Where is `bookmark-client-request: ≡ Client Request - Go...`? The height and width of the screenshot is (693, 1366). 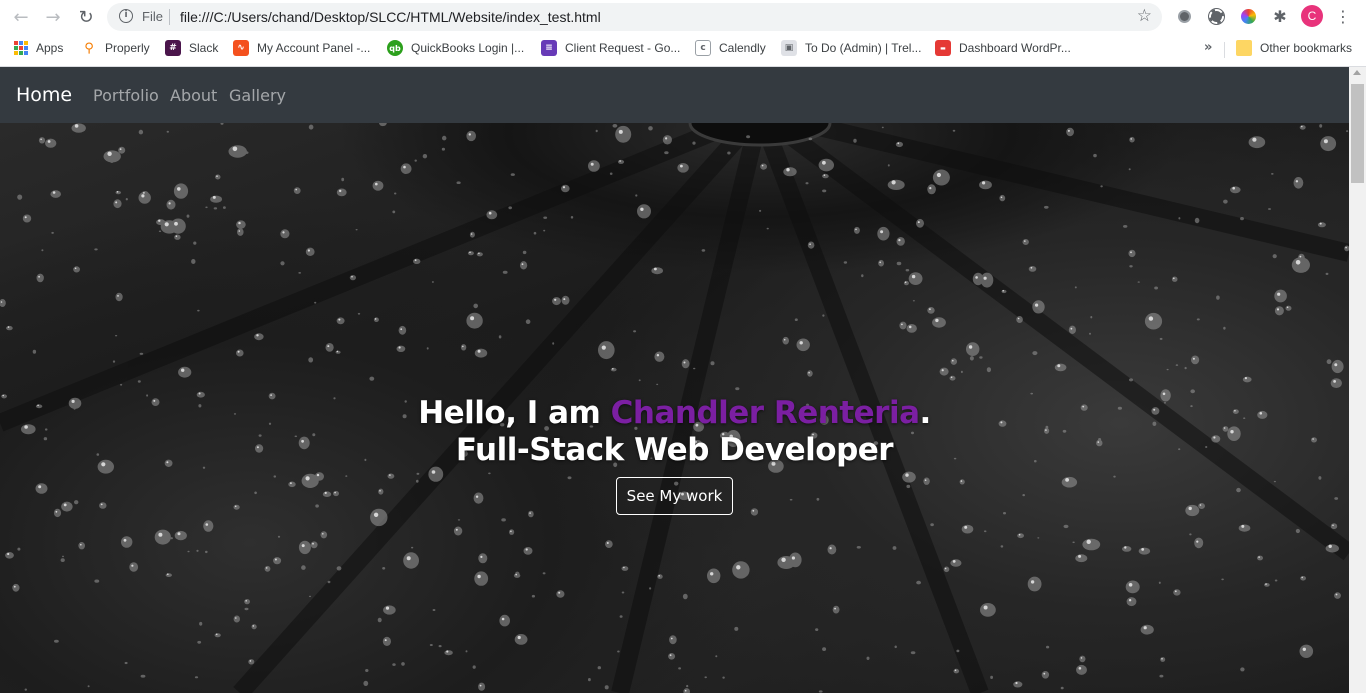
bookmark-client-request: ≡ Client Request - Go... is located at coordinates (610, 48).